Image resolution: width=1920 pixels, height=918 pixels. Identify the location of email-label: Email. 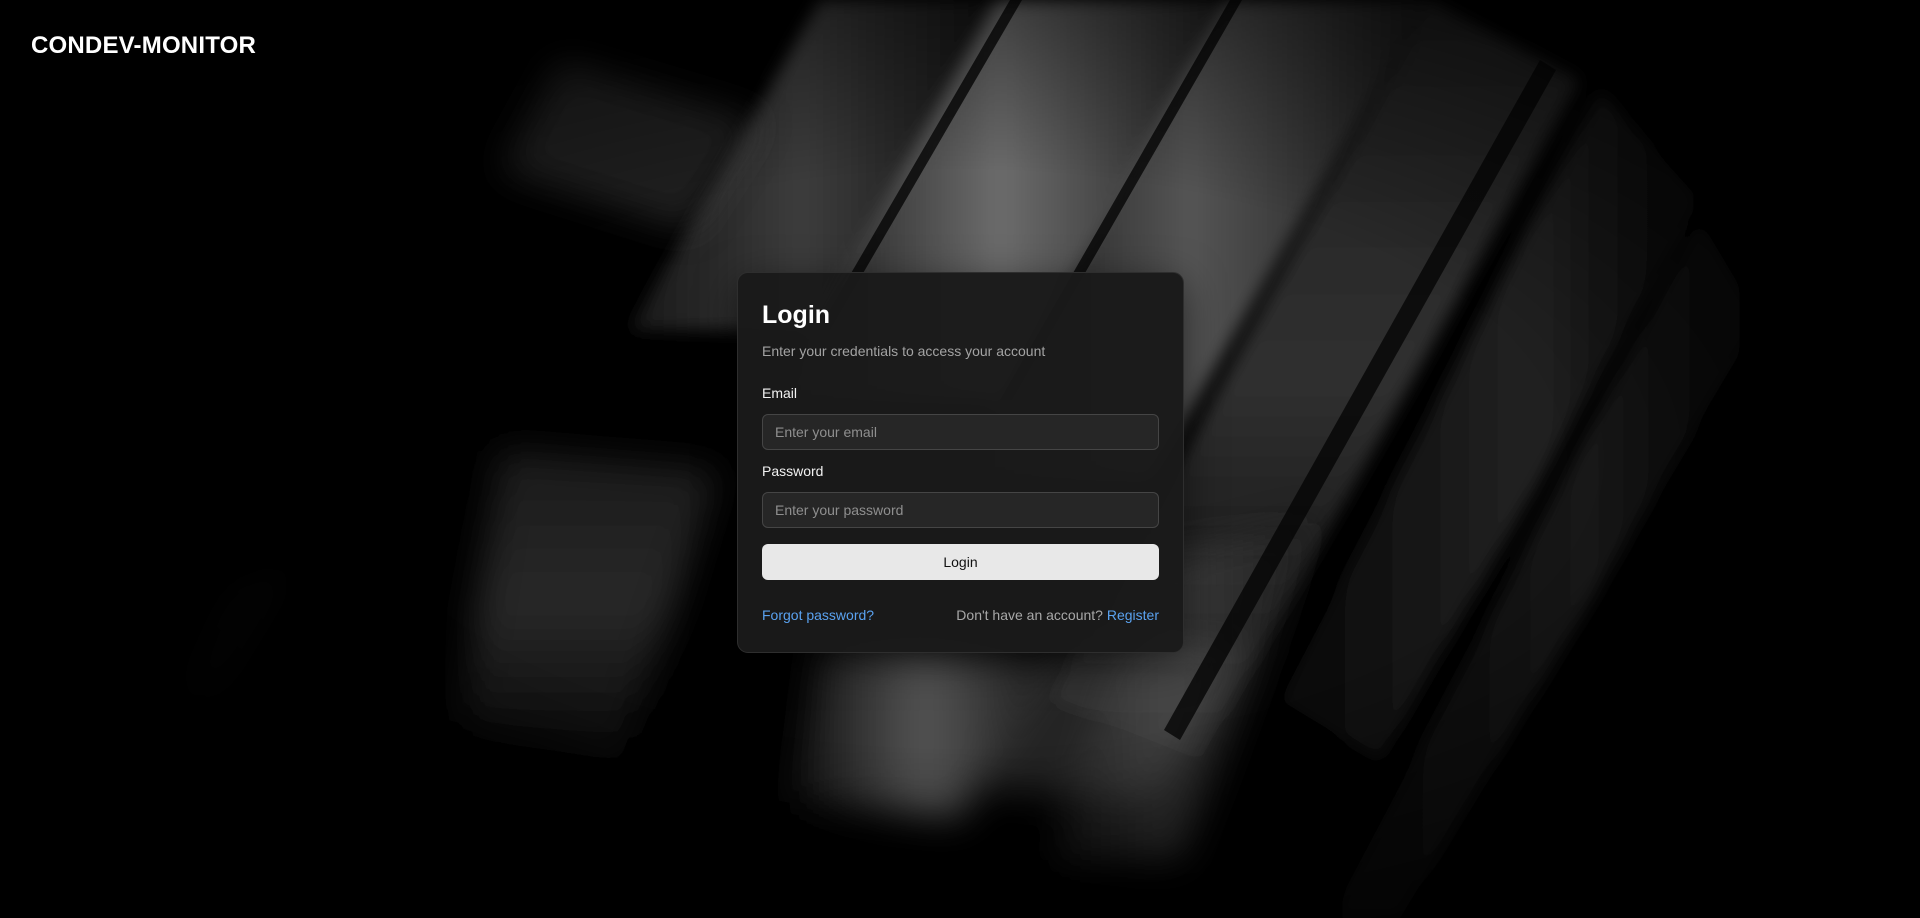
(780, 393).